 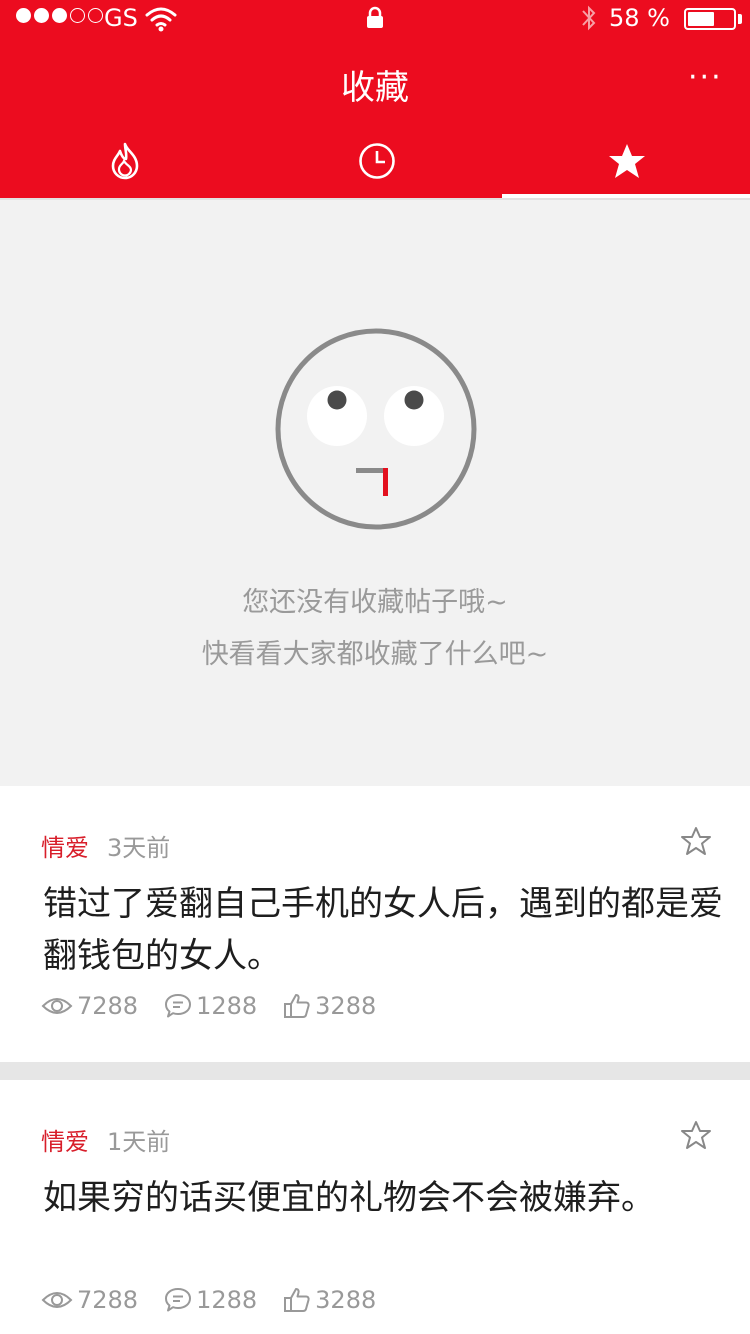 I want to click on star-icon, so click(x=627, y=163).